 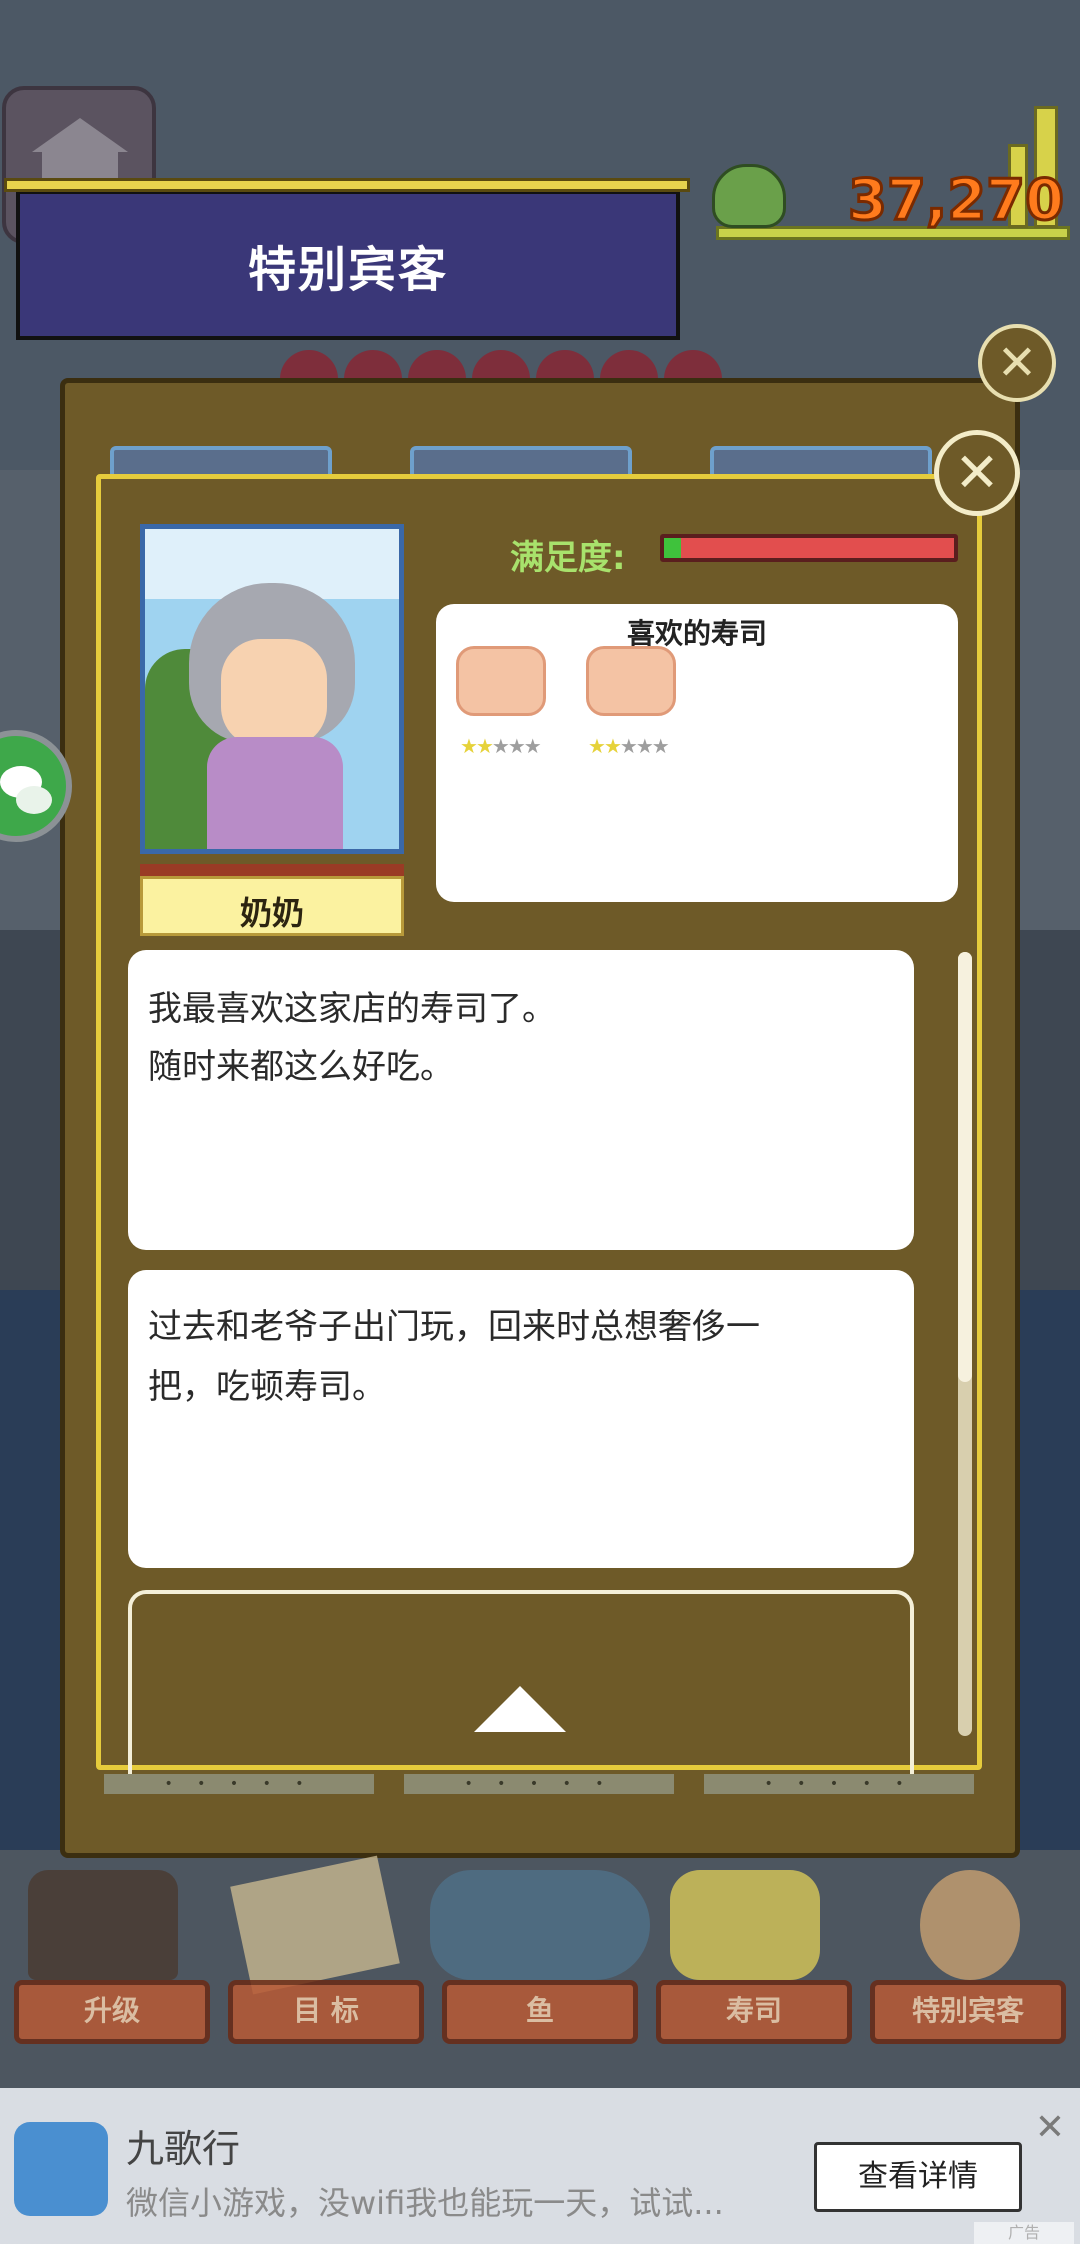 What do you see at coordinates (749, 196) in the screenshot?
I see `money-bag-icon` at bounding box center [749, 196].